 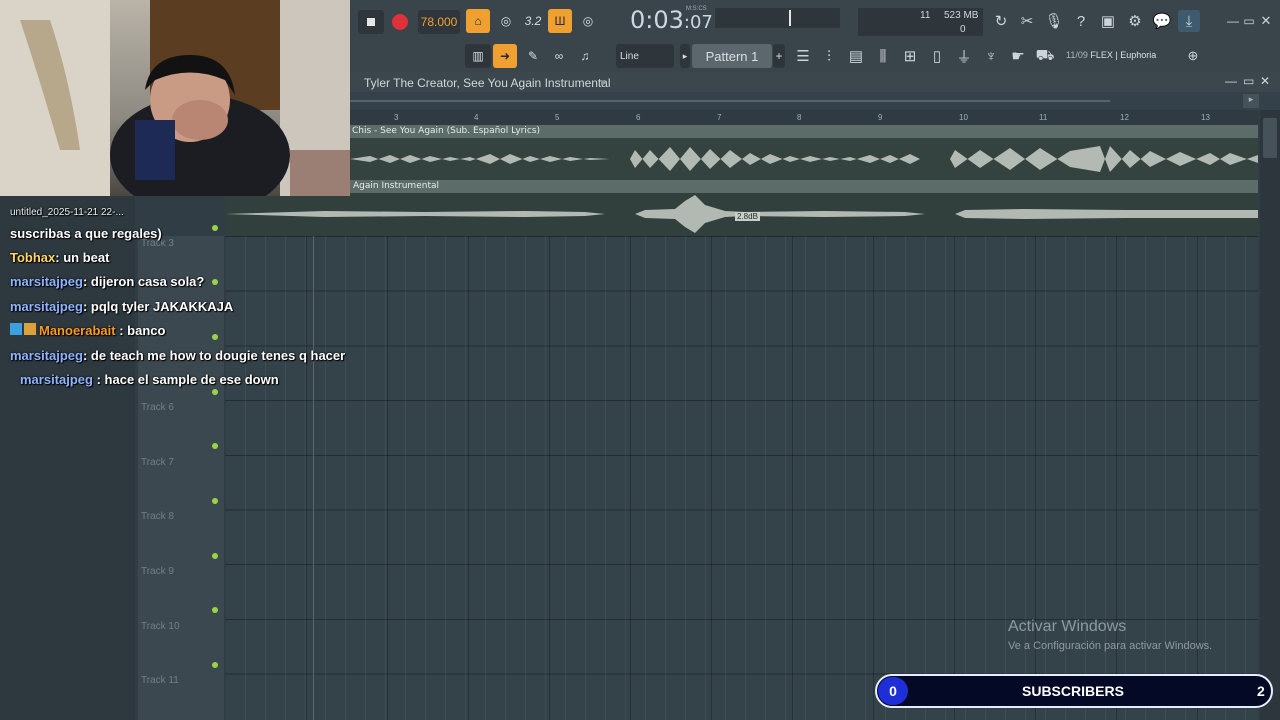 What do you see at coordinates (1074, 691) in the screenshot?
I see `subscriber-goal-bar: SUBSCRIBERS 2` at bounding box center [1074, 691].